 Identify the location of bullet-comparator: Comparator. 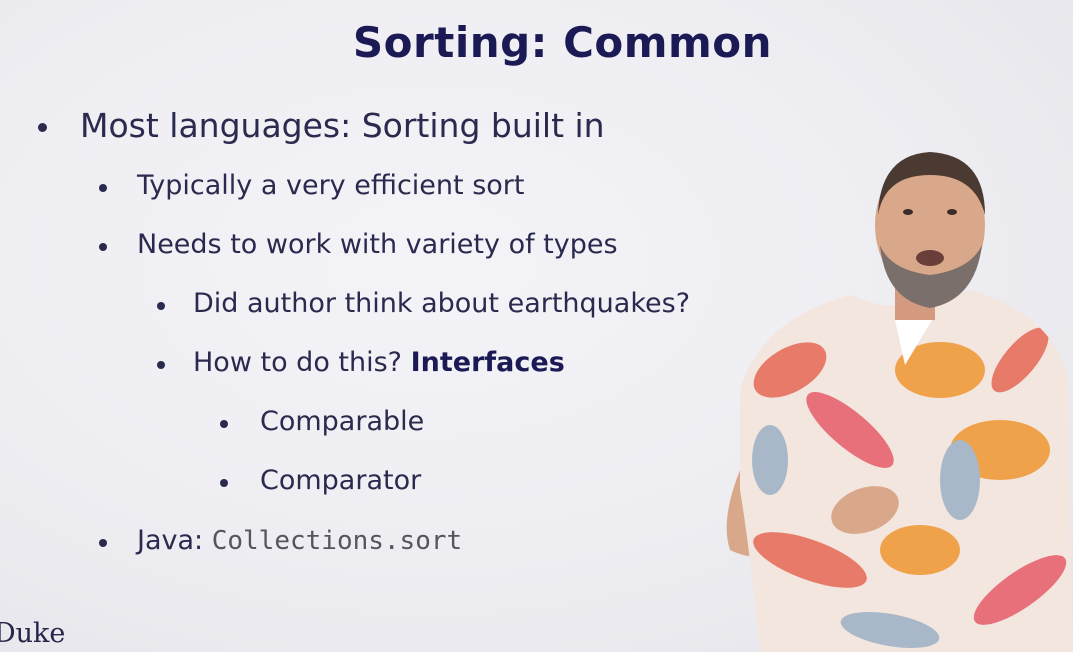
(321, 480).